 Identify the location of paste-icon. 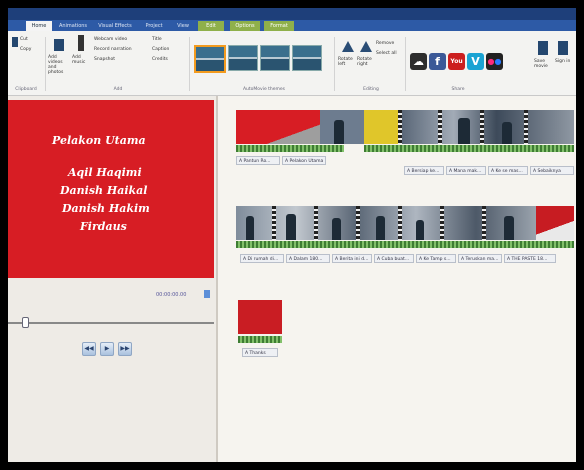
(15, 42).